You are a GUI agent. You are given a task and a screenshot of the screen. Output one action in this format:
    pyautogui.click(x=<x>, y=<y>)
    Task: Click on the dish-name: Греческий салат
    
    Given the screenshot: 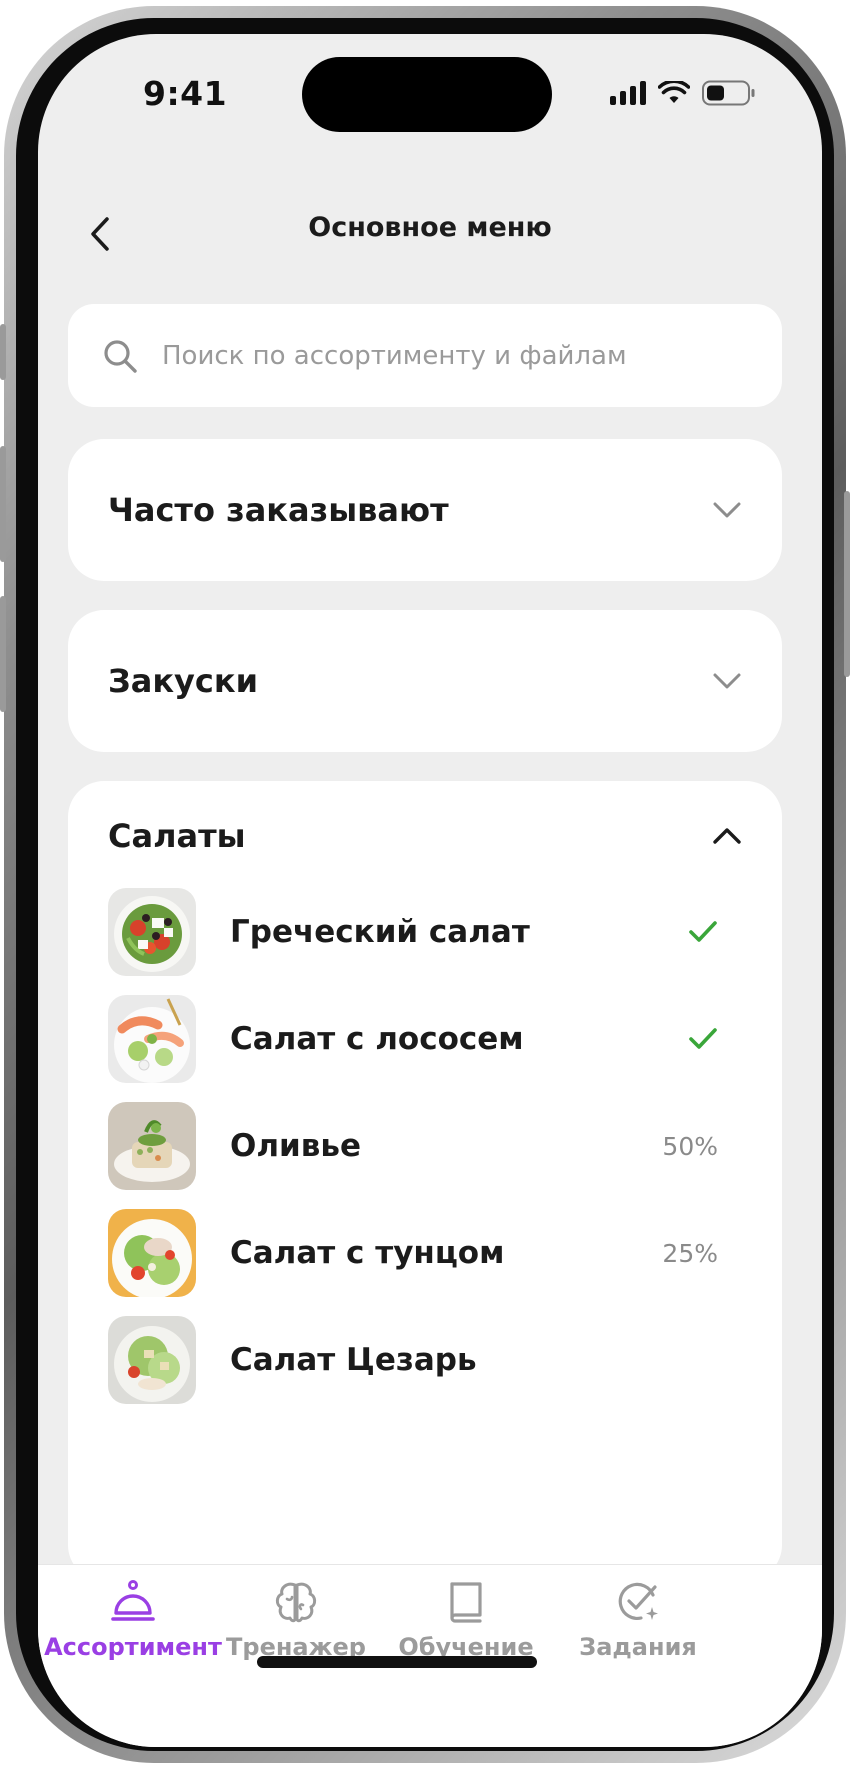 What is the action you would take?
    pyautogui.click(x=380, y=932)
    